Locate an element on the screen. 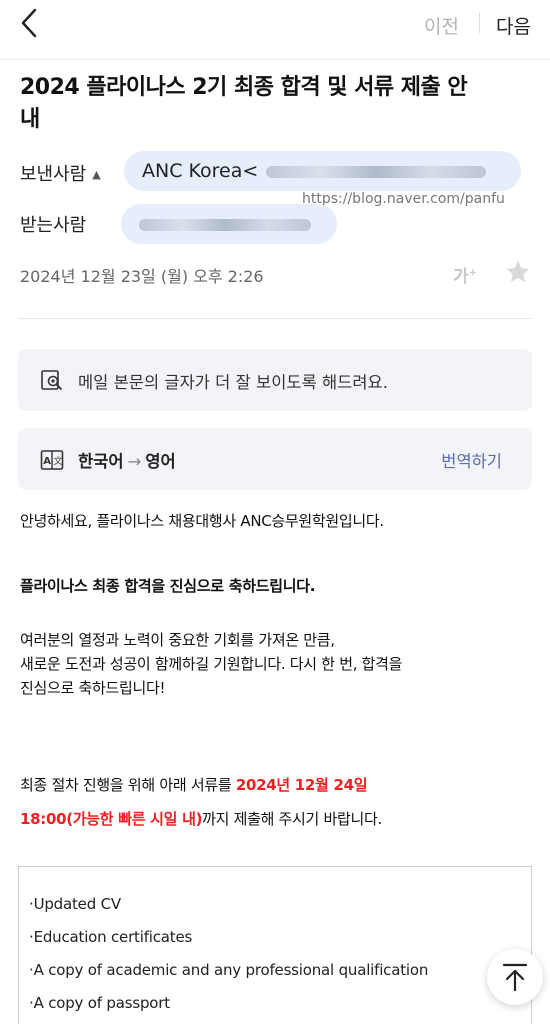 This screenshot has height=1024, width=550. sender-chip: ANC Korea< is located at coordinates (322, 171).